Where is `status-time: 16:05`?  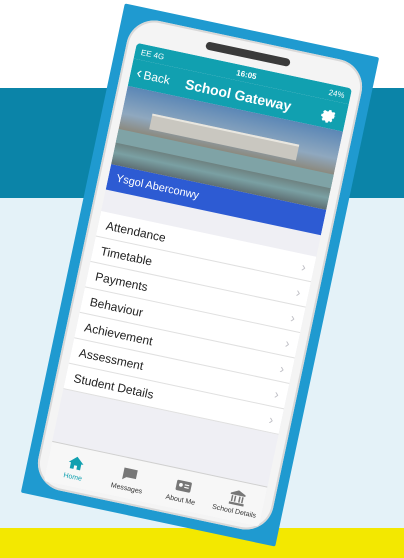
status-time: 16:05 is located at coordinates (246, 74).